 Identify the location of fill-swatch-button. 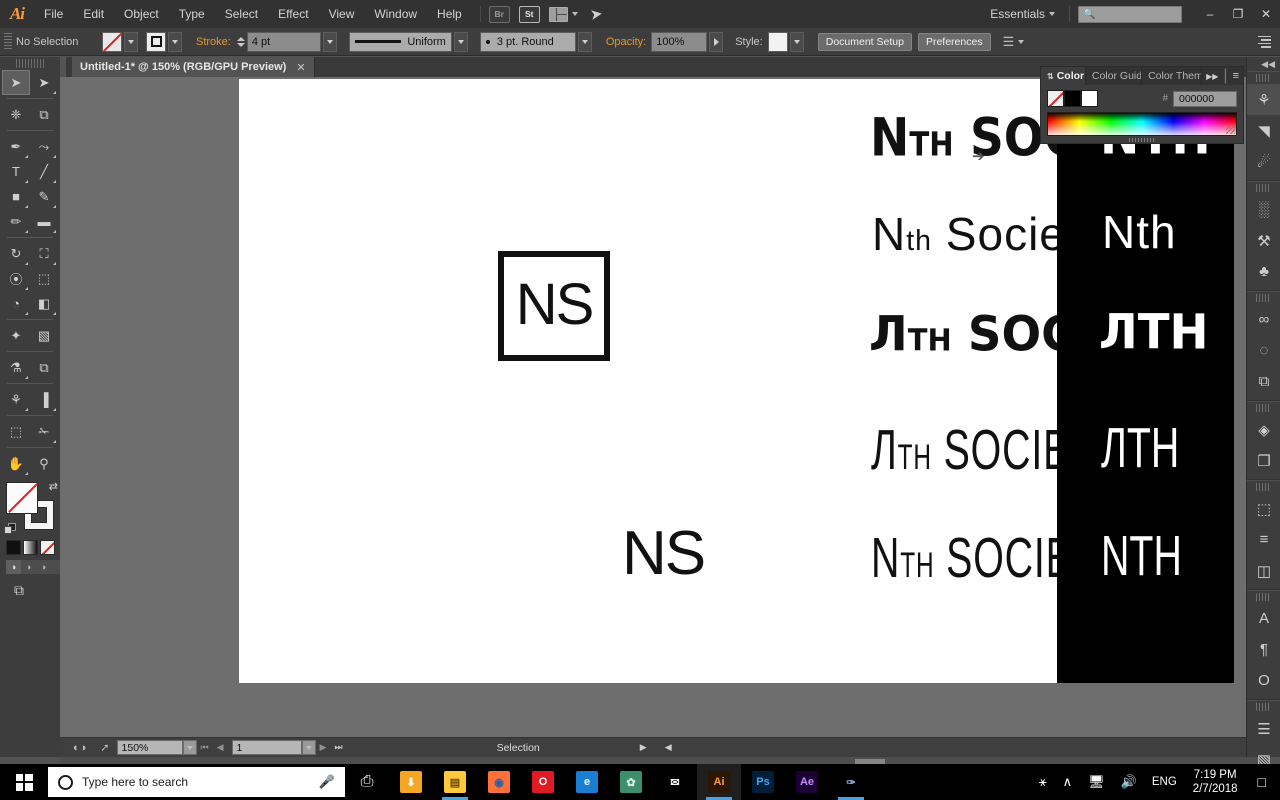
(112, 41).